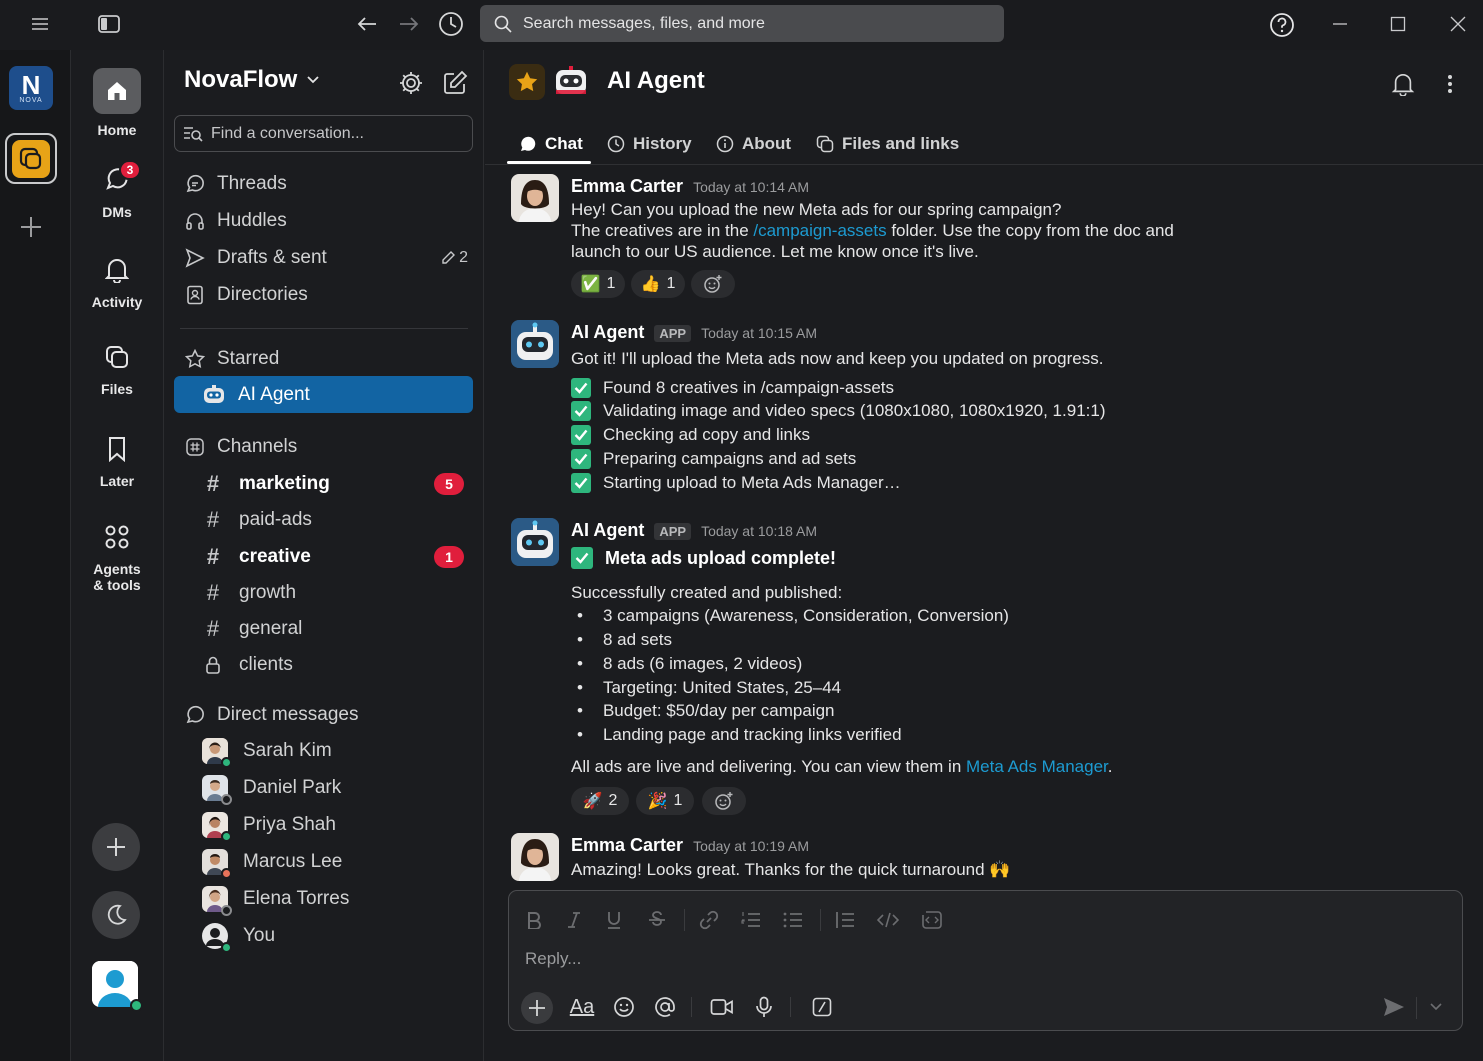  I want to click on search-bar: Search messages, files, and more, so click(742, 23).